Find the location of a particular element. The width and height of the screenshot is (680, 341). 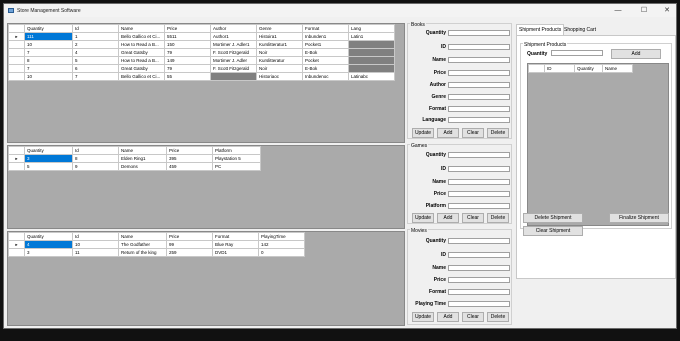

movies-format-input is located at coordinates (479, 292).